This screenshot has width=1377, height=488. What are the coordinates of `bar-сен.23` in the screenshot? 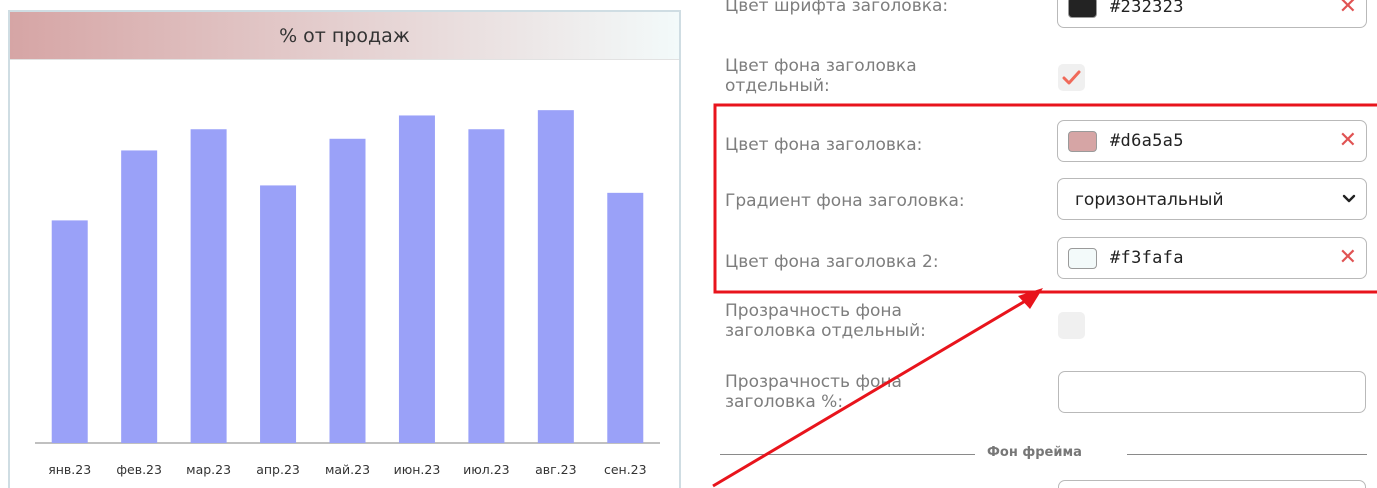 It's located at (625, 317).